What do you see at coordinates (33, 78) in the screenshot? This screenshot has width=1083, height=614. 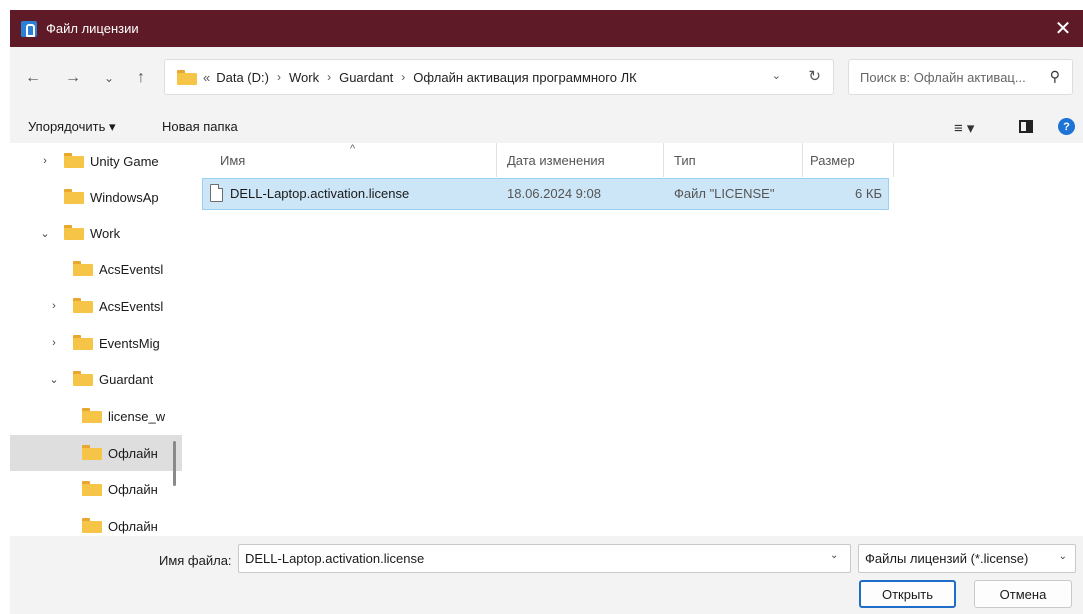 I see `back-arrow-icon: ←` at bounding box center [33, 78].